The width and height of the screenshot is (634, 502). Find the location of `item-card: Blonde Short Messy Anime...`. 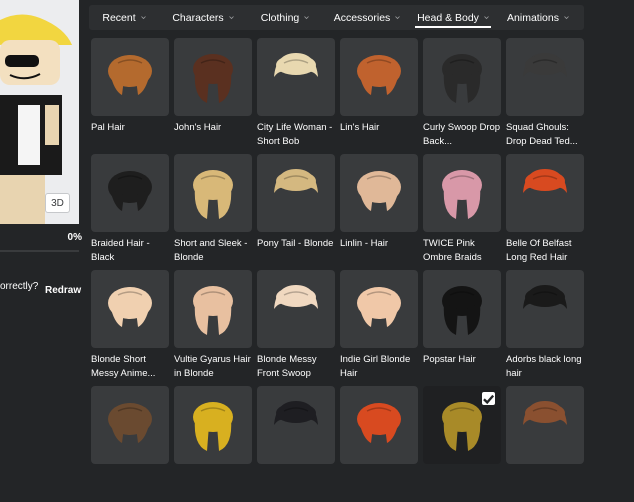

item-card: Blonde Short Messy Anime... is located at coordinates (130, 328).